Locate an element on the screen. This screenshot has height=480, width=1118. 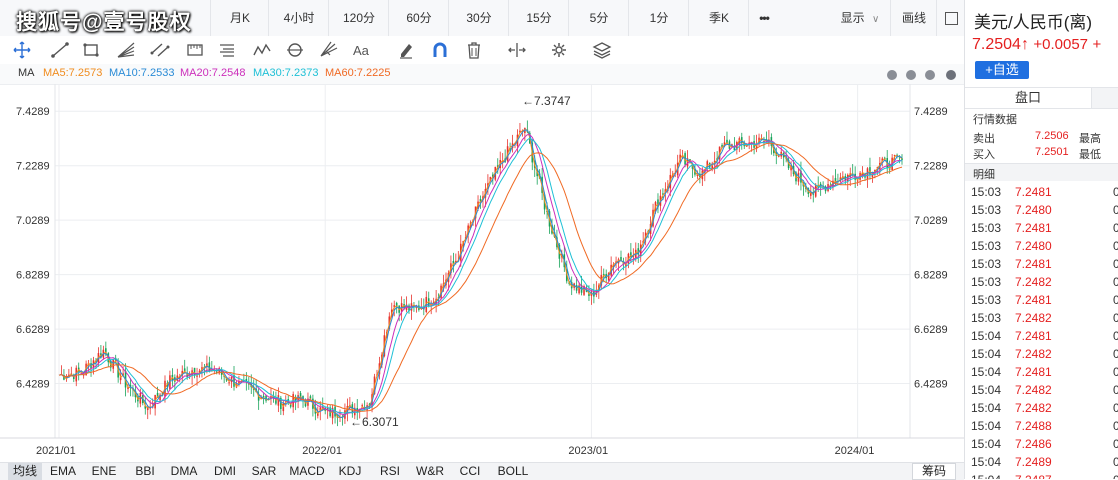
chips-button: 筹码 is located at coordinates (934, 471).